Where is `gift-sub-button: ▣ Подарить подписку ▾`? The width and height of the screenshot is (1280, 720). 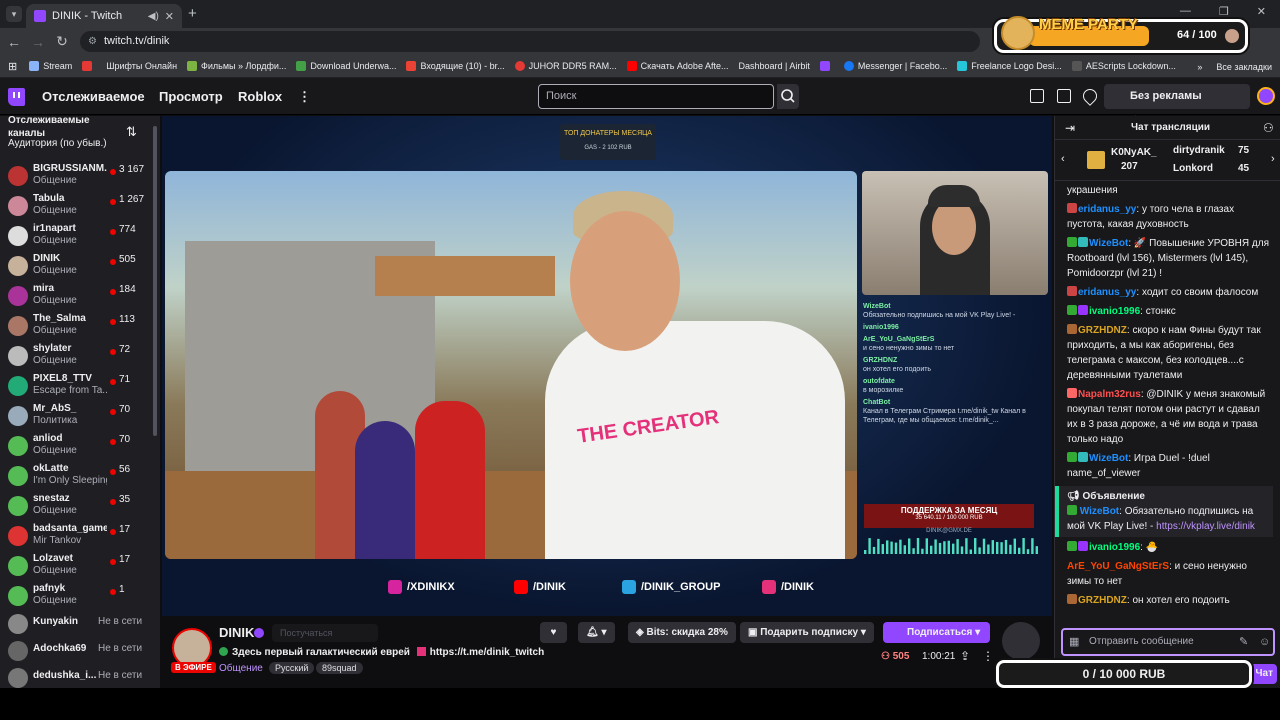 gift-sub-button: ▣ Подарить подписку ▾ is located at coordinates (807, 632).